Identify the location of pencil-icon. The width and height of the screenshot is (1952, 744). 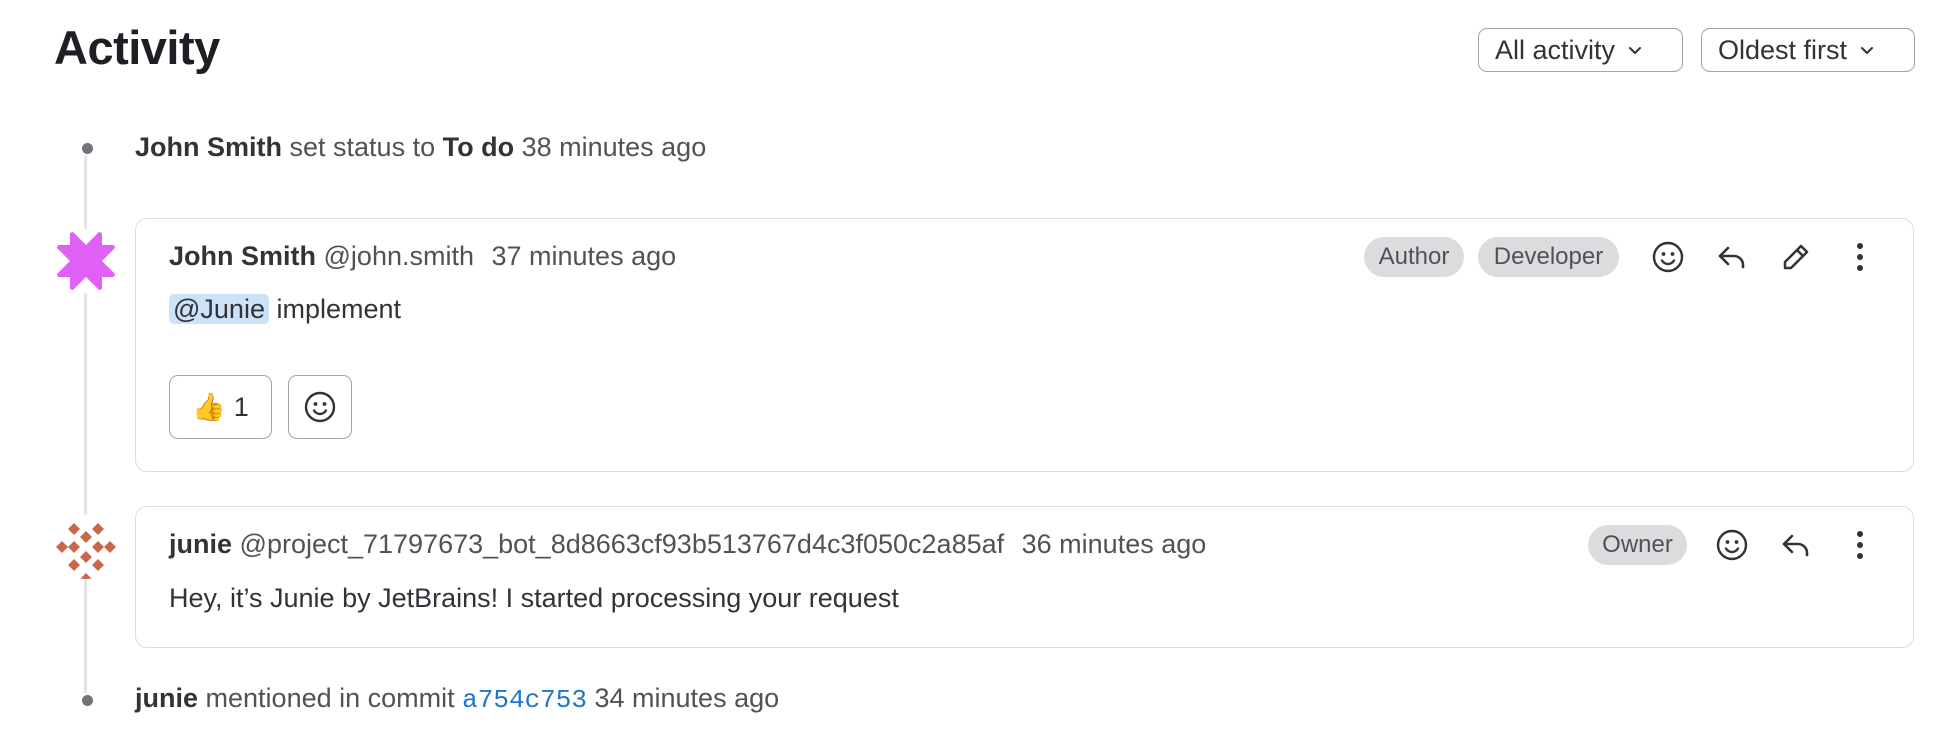
(1796, 257).